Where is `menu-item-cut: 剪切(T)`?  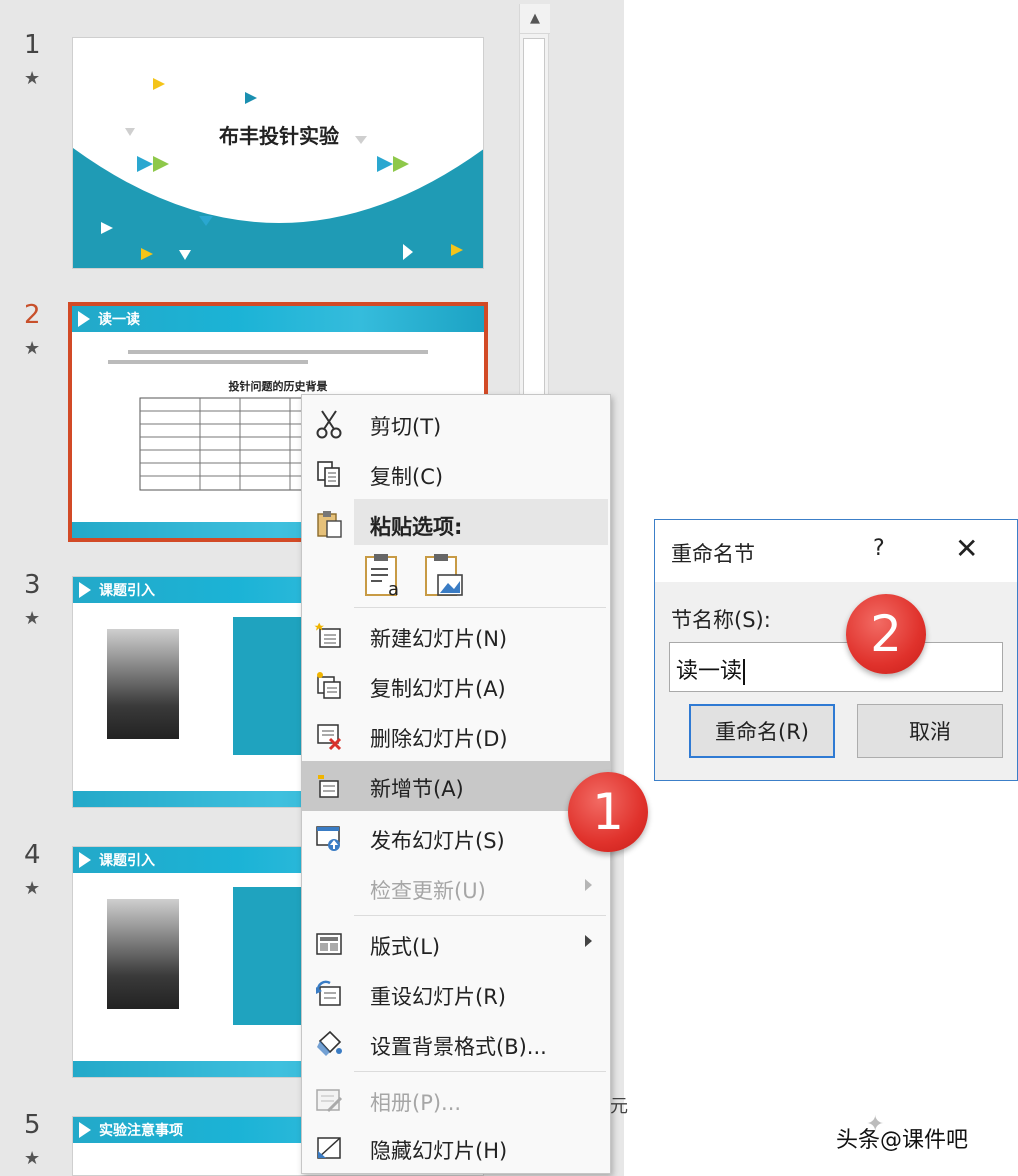 menu-item-cut: 剪切(T) is located at coordinates (456, 424).